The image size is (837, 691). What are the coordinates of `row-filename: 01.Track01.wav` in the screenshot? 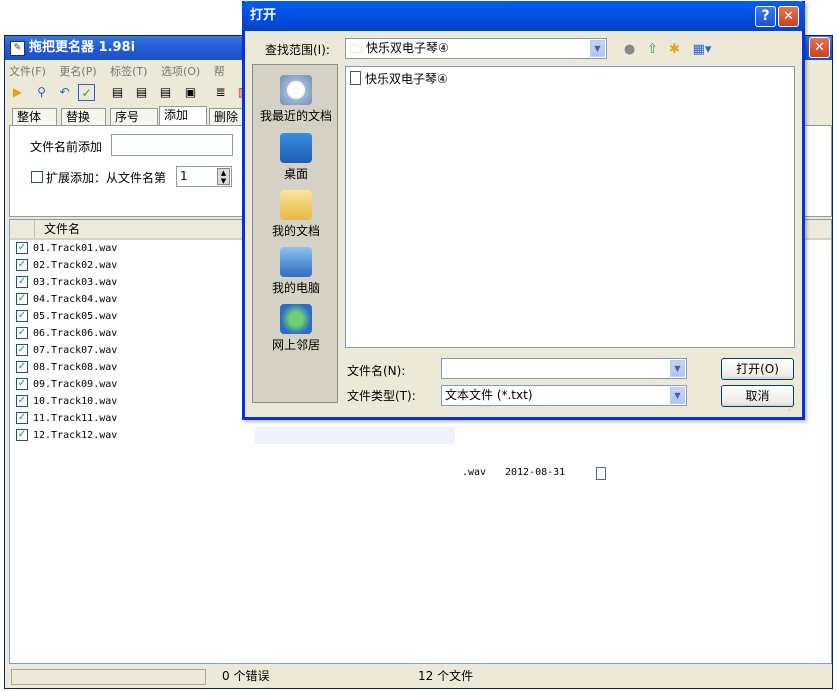 It's located at (75, 248).